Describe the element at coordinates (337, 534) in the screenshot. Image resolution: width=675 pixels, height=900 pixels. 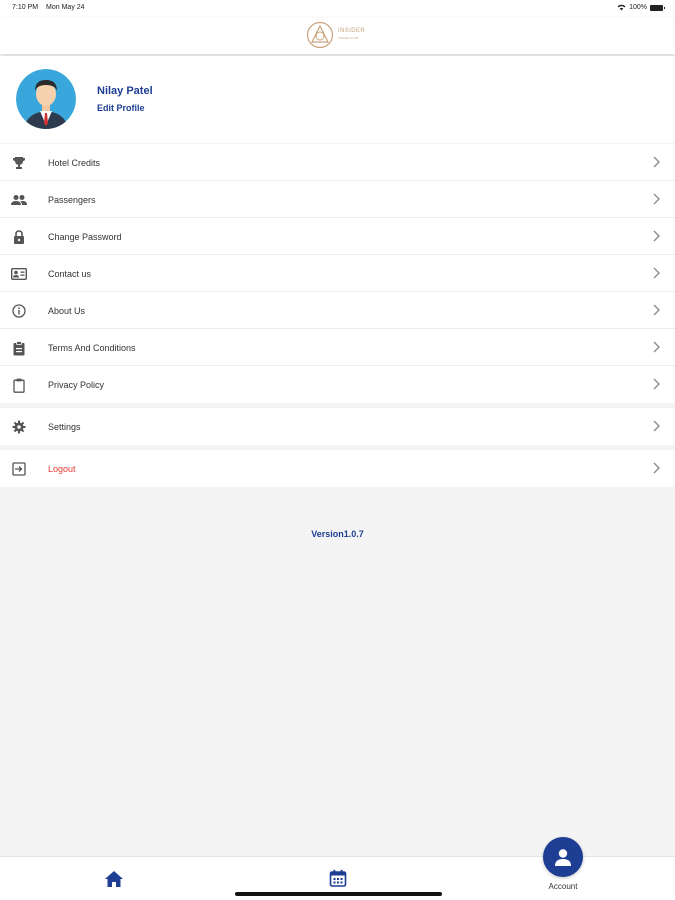
I see `app-version: Version1.0.7` at that location.